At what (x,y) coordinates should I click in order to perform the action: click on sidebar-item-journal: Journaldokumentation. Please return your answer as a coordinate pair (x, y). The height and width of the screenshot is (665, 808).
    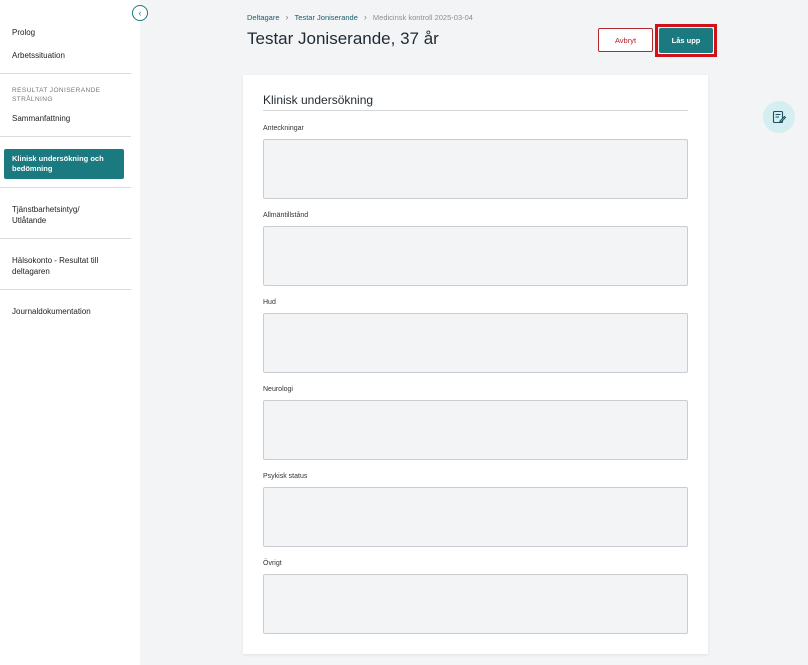
    Looking at the image, I should click on (51, 311).